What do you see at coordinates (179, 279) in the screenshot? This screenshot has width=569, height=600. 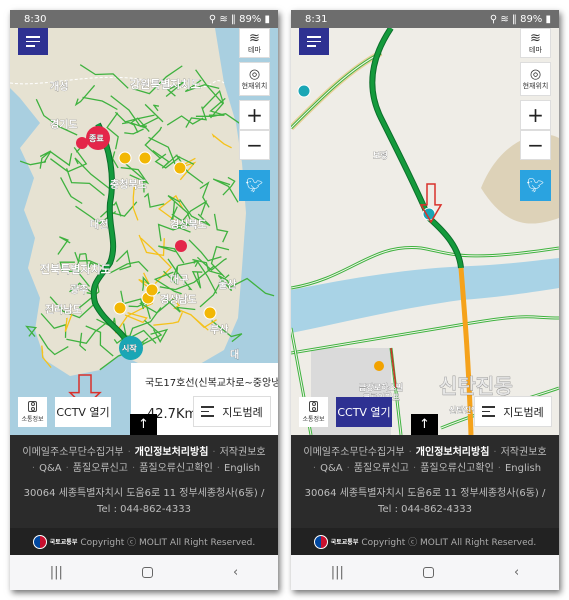 I see `map-label: 대구` at bounding box center [179, 279].